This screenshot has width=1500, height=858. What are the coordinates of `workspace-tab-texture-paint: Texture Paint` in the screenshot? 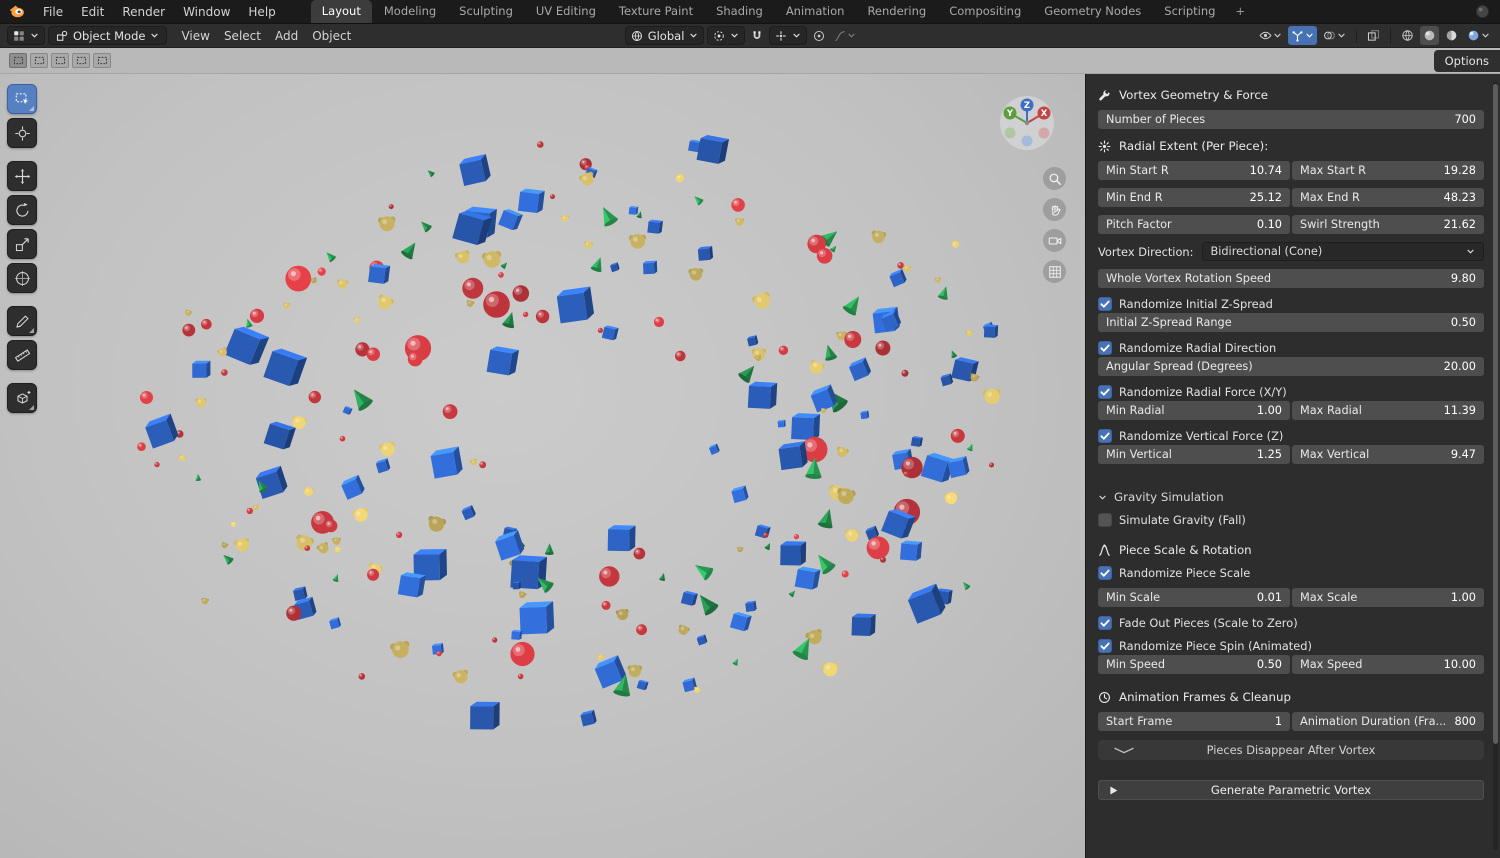 It's located at (656, 11).